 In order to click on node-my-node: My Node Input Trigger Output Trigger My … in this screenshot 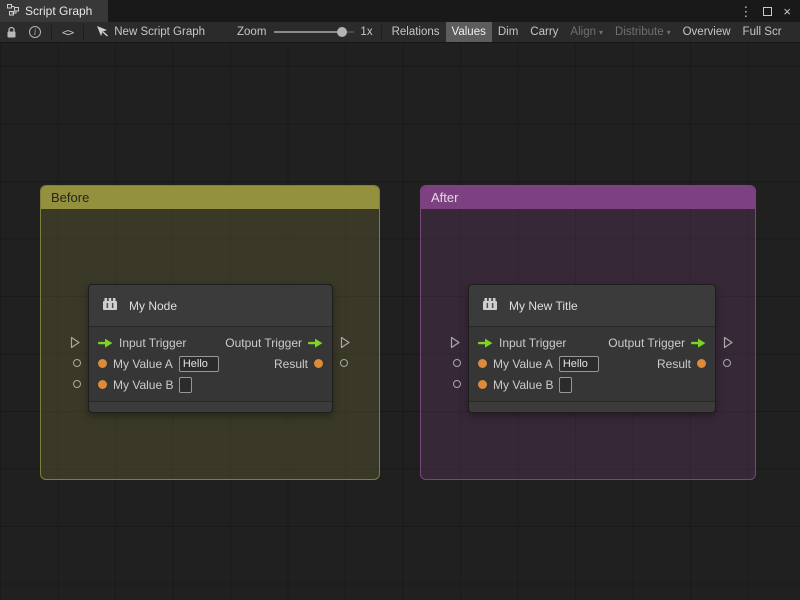, I will do `click(210, 348)`.